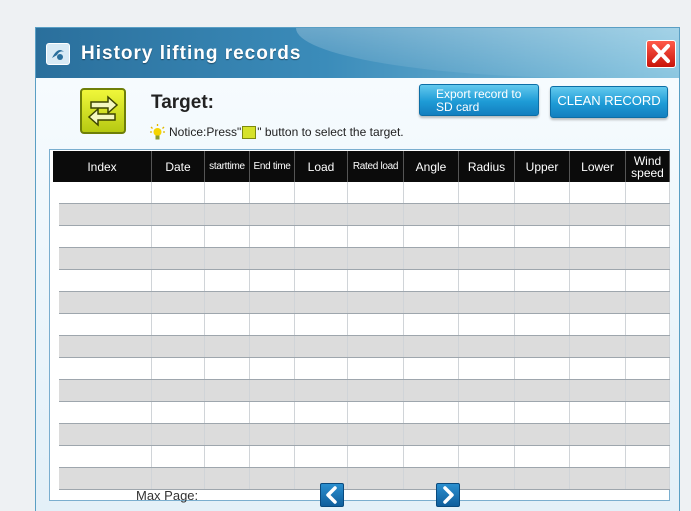 The width and height of the screenshot is (691, 511). Describe the element at coordinates (487, 166) in the screenshot. I see `column-header: Radius` at that location.